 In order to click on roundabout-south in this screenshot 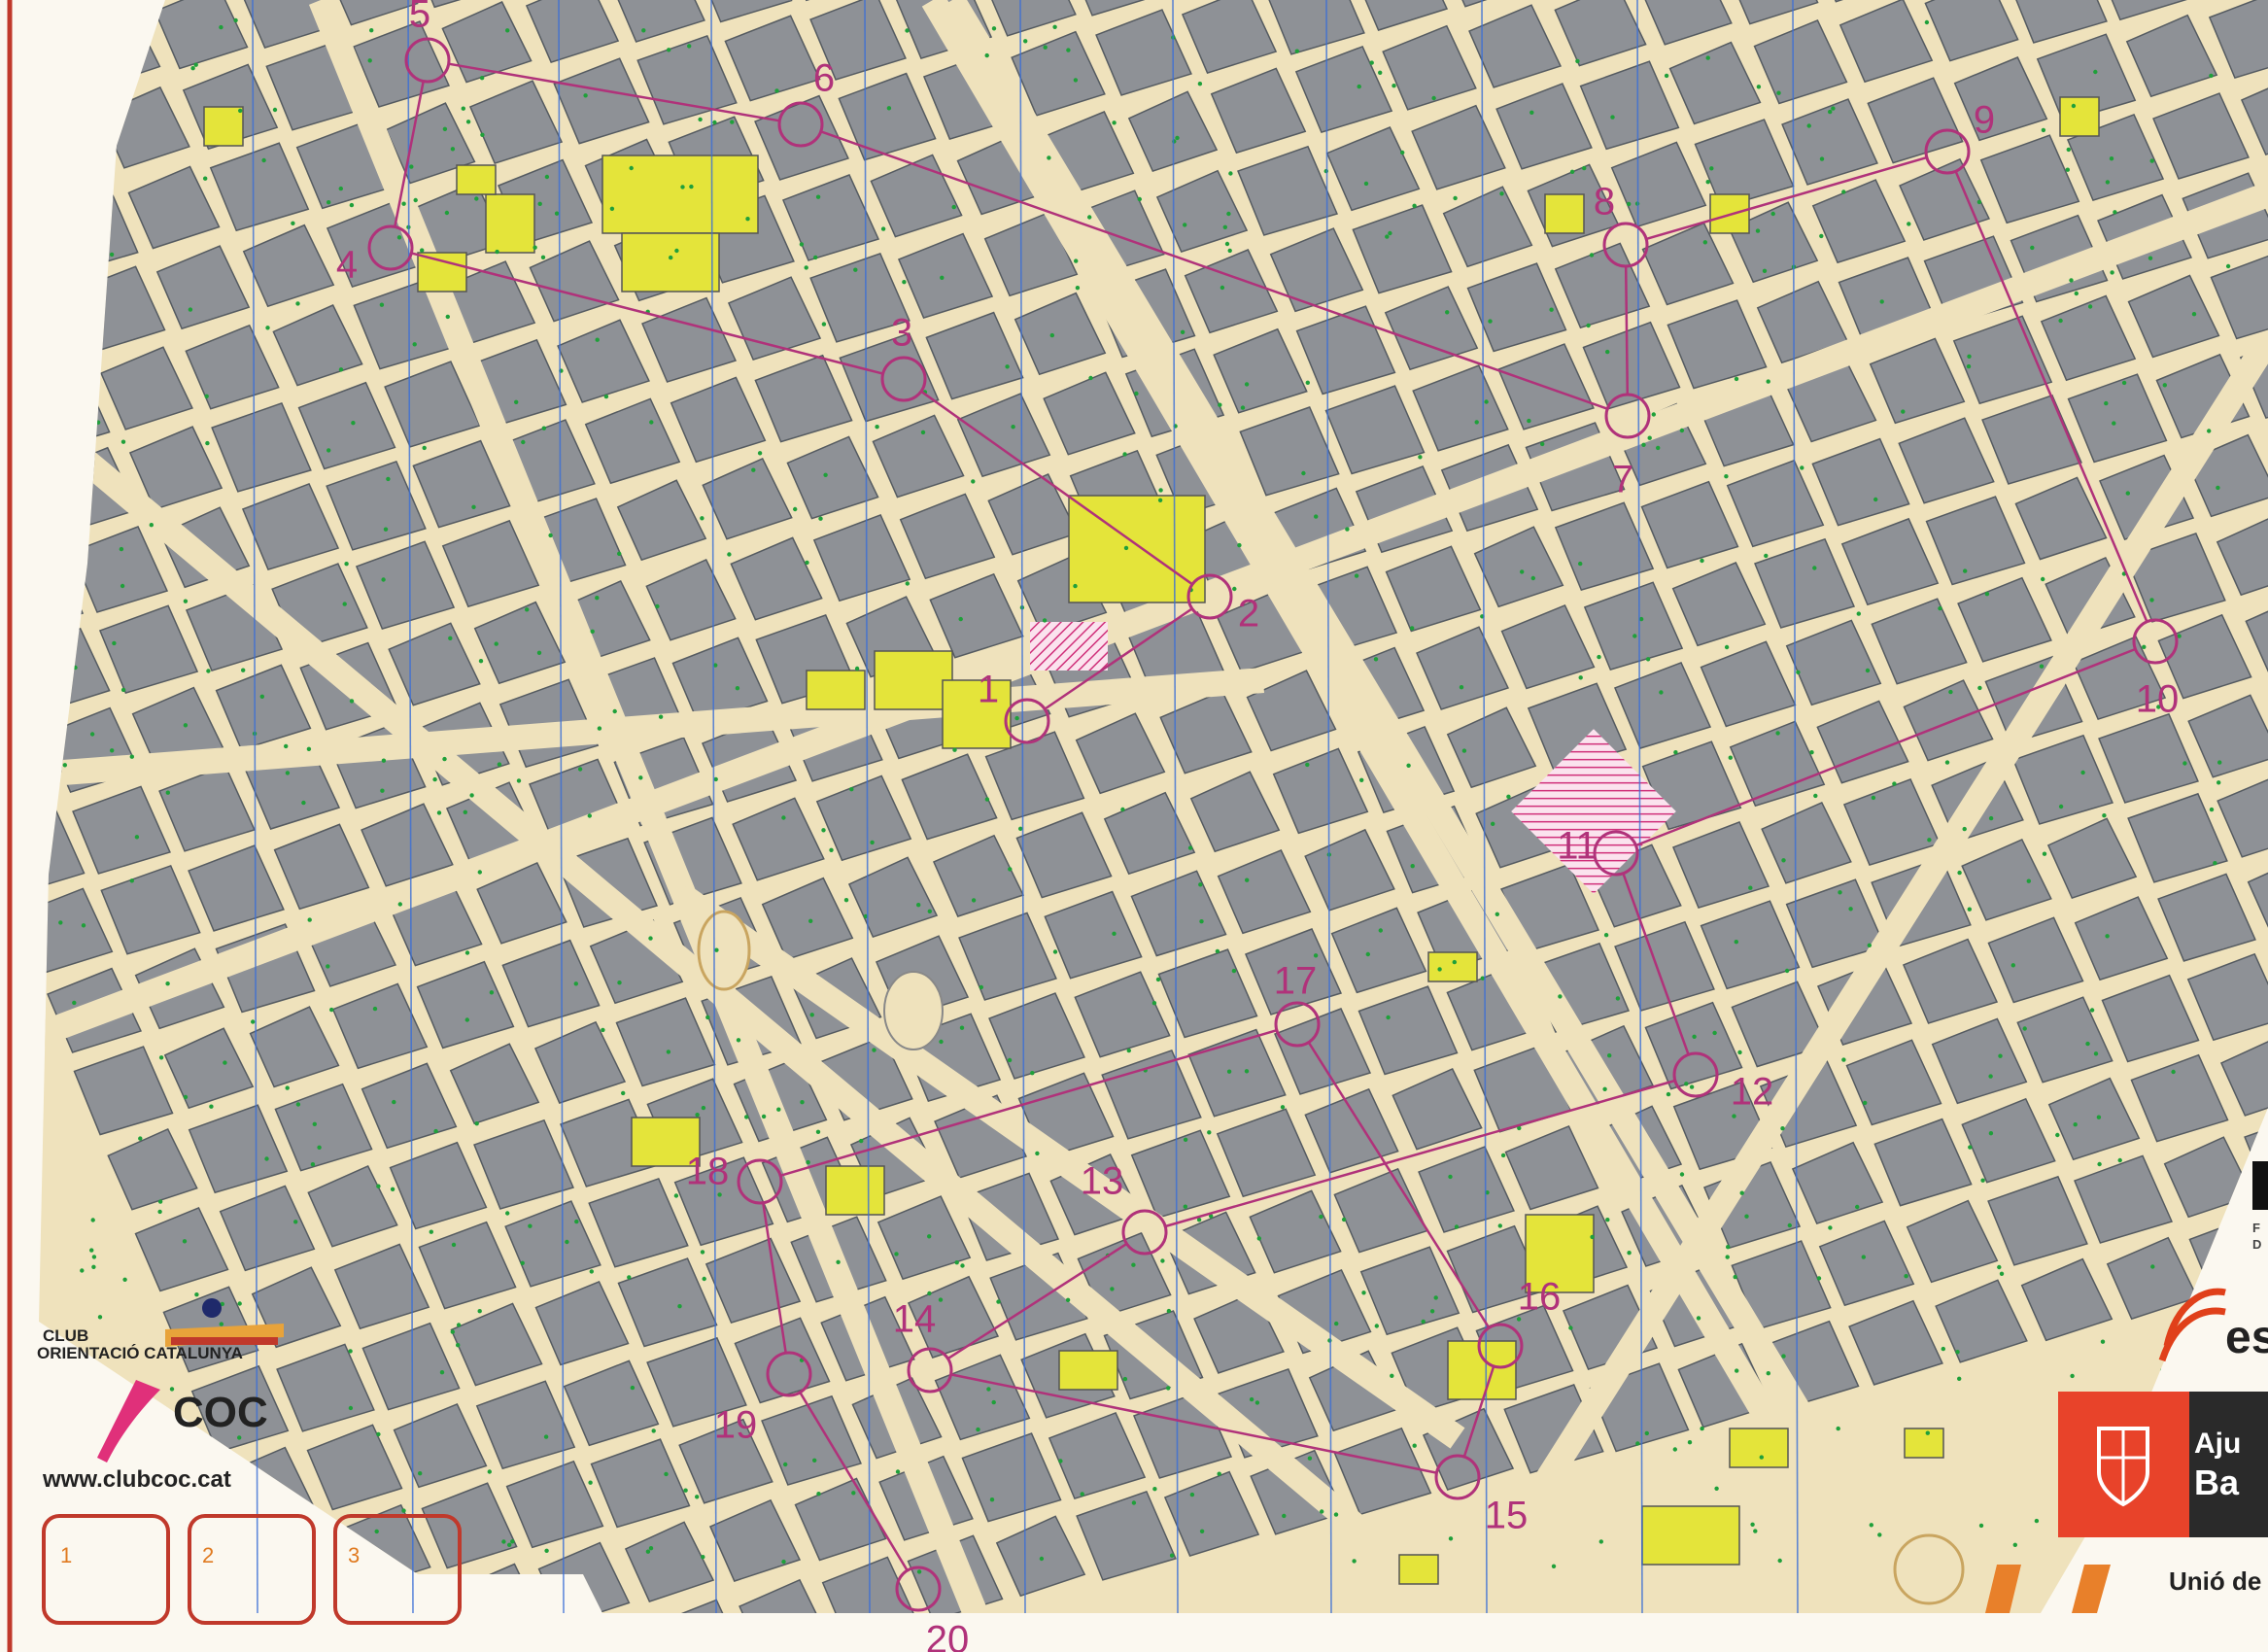, I will do `click(1929, 1569)`.